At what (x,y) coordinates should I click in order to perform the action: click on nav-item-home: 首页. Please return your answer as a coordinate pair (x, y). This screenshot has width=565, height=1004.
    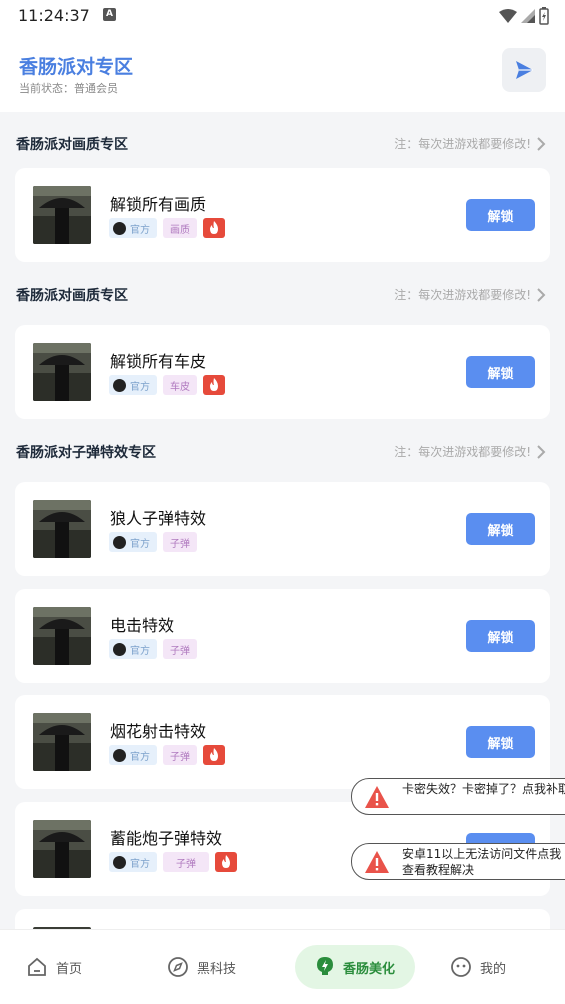
    Looking at the image, I should click on (54, 967).